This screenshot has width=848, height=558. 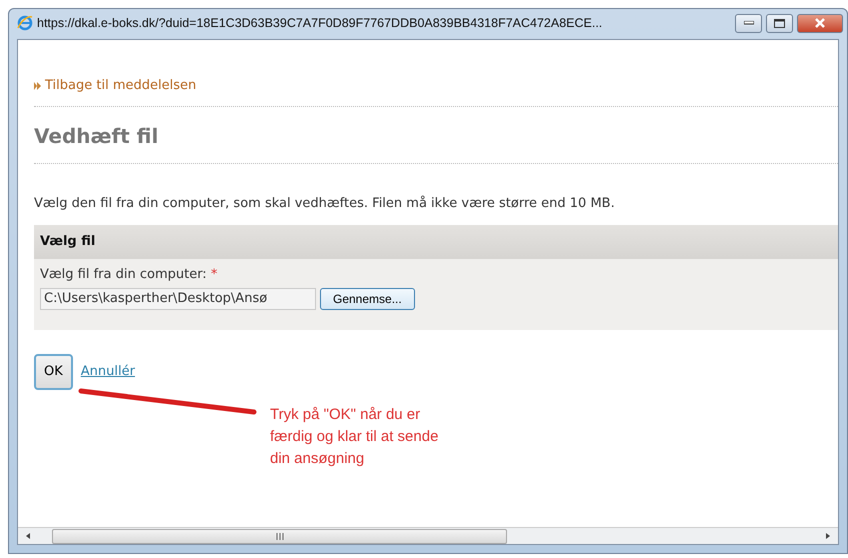 I want to click on ok-button: OK, so click(x=53, y=372).